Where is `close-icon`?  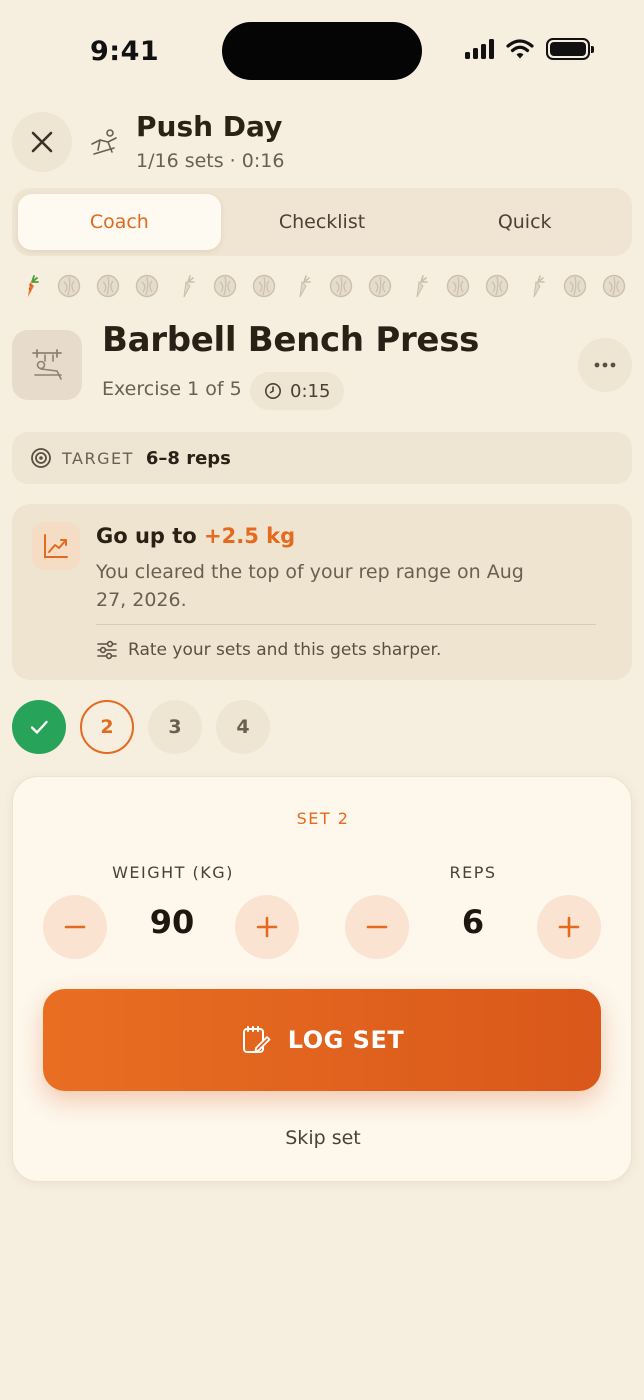 close-icon is located at coordinates (42, 142).